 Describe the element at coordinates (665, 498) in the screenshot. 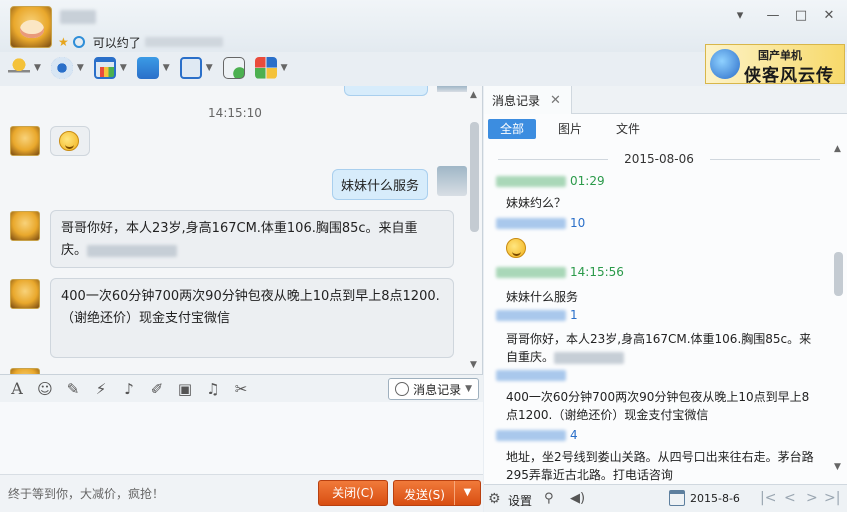

I see `history-bottom-bar: ⚙ 设置 ⚲ ◀) 2015-8-6 |< < > >|` at that location.